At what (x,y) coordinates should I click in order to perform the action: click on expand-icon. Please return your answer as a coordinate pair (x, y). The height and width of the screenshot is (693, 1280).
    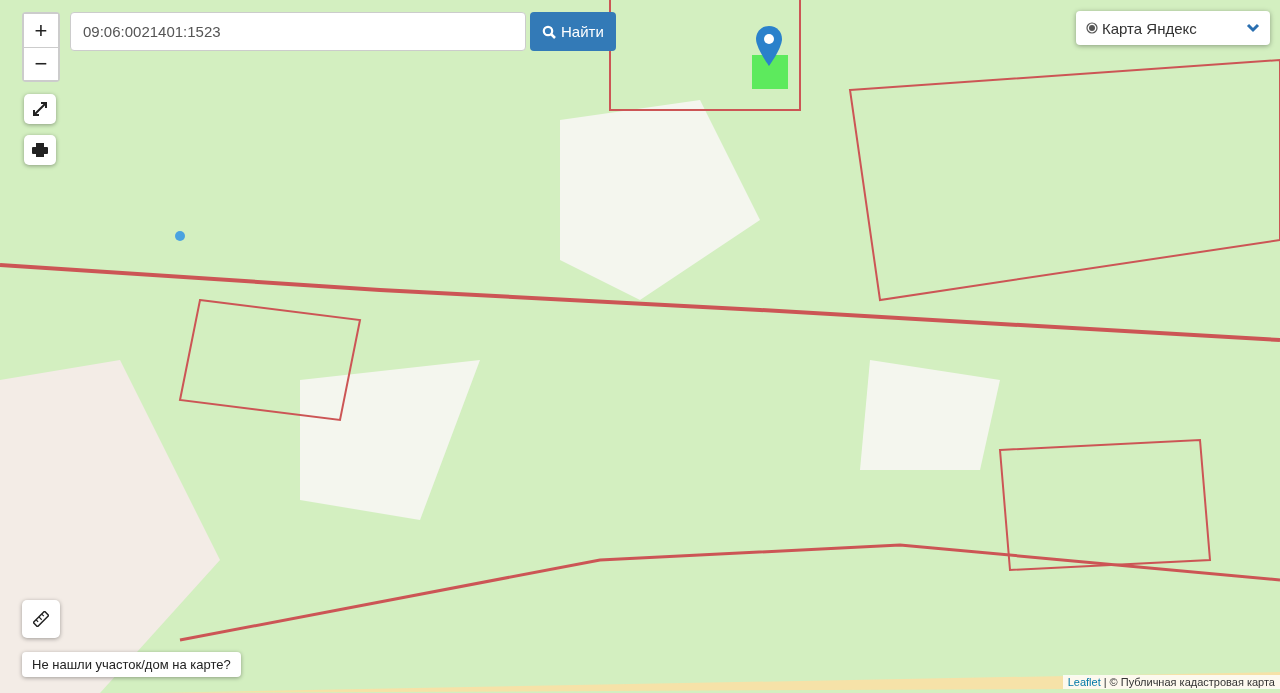
    Looking at the image, I should click on (40, 109).